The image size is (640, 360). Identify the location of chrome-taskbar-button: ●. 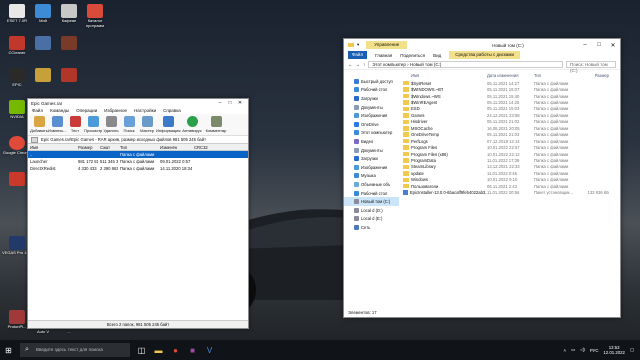
(175, 350).